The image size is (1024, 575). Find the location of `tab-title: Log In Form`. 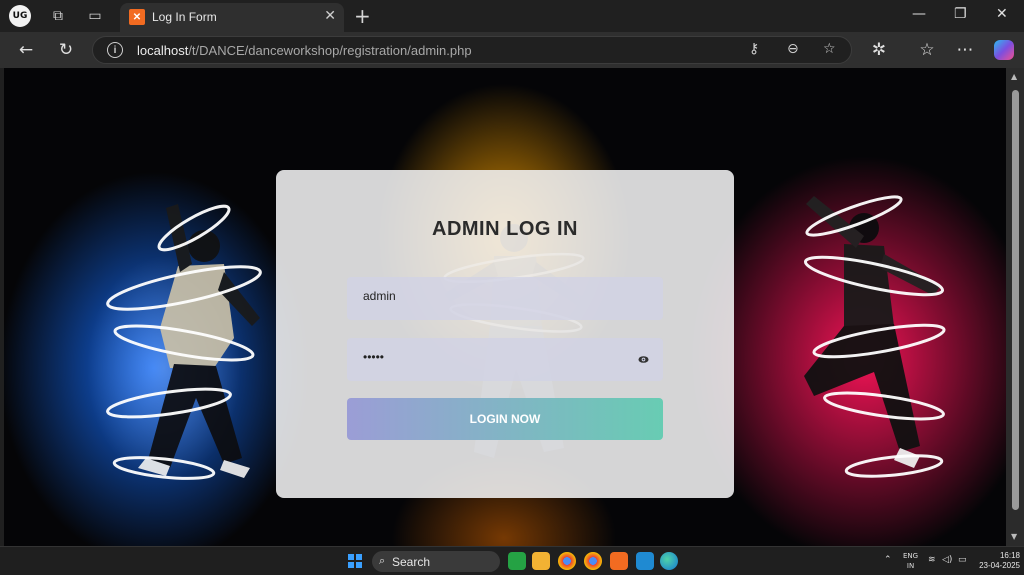

tab-title: Log In Form is located at coordinates (184, 17).